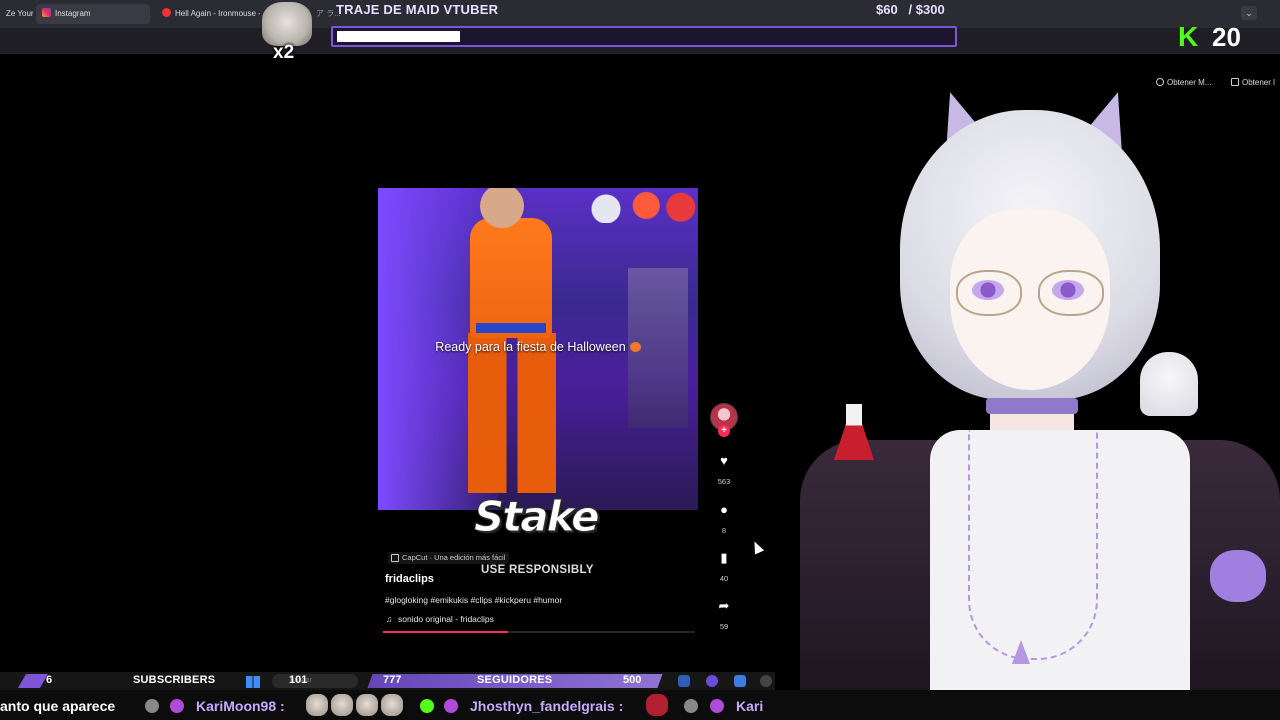 This screenshot has width=1280, height=720. I want to click on chat-username: Jhosthyn_fandelgrais :, so click(547, 706).